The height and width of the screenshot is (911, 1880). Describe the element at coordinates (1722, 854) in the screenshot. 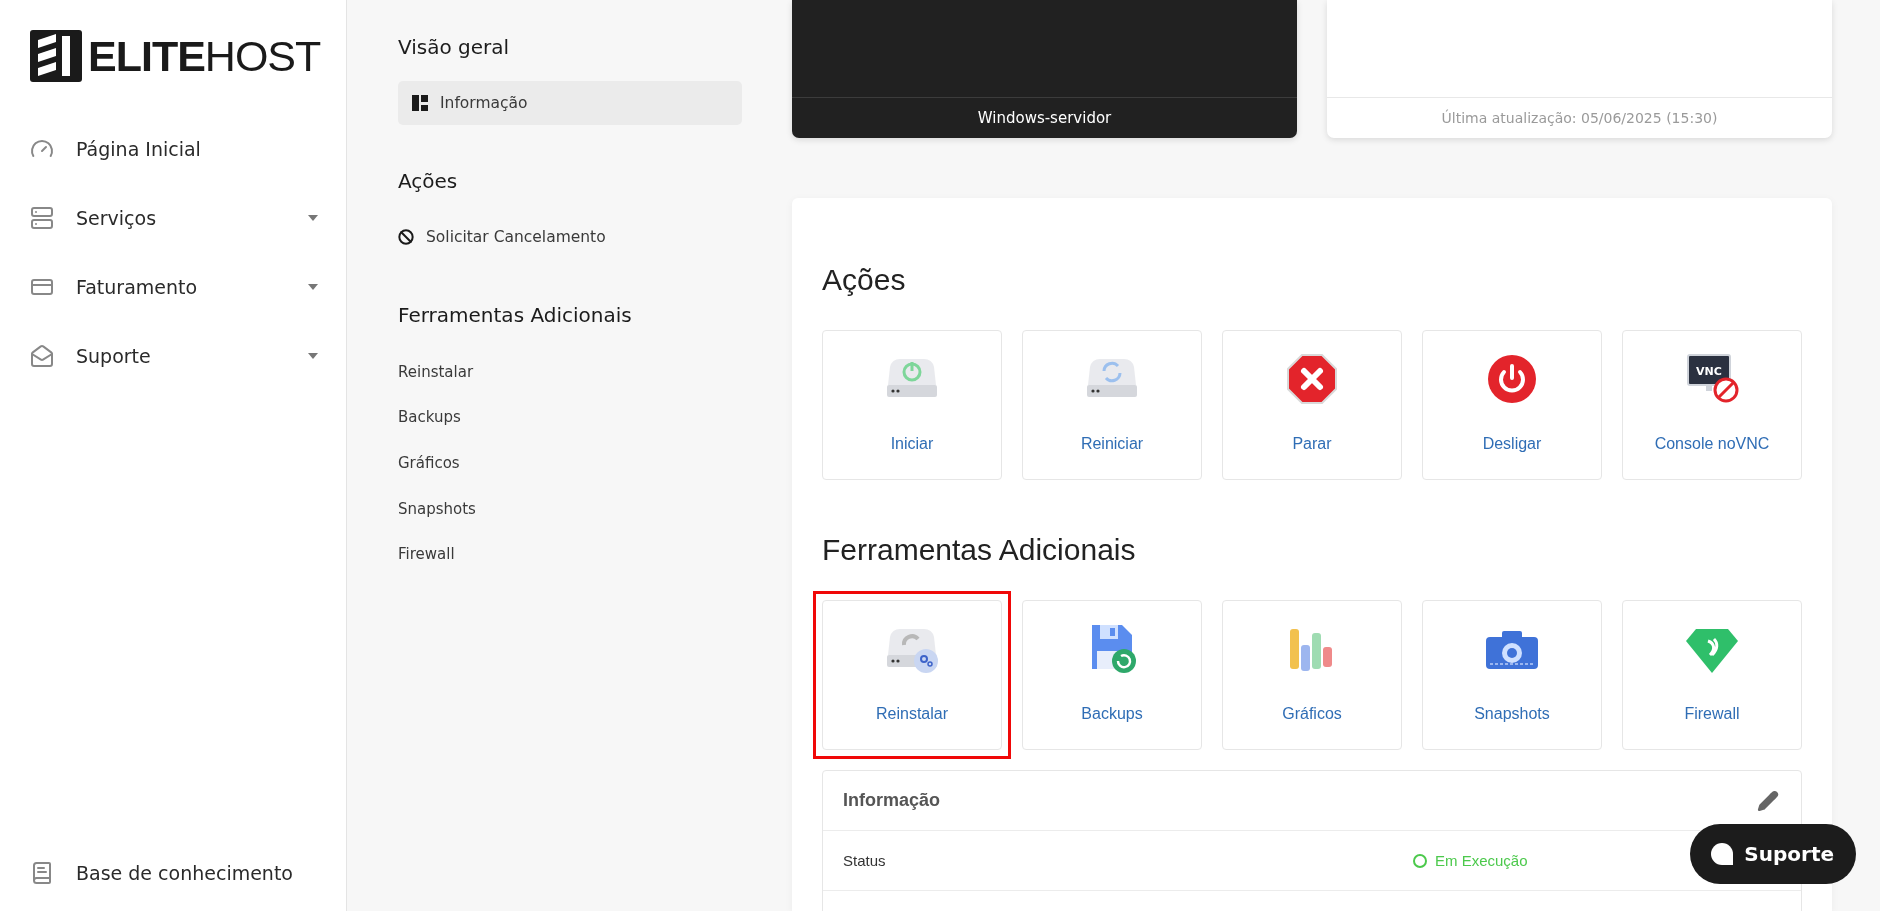

I see `chat-bubble-icon` at that location.